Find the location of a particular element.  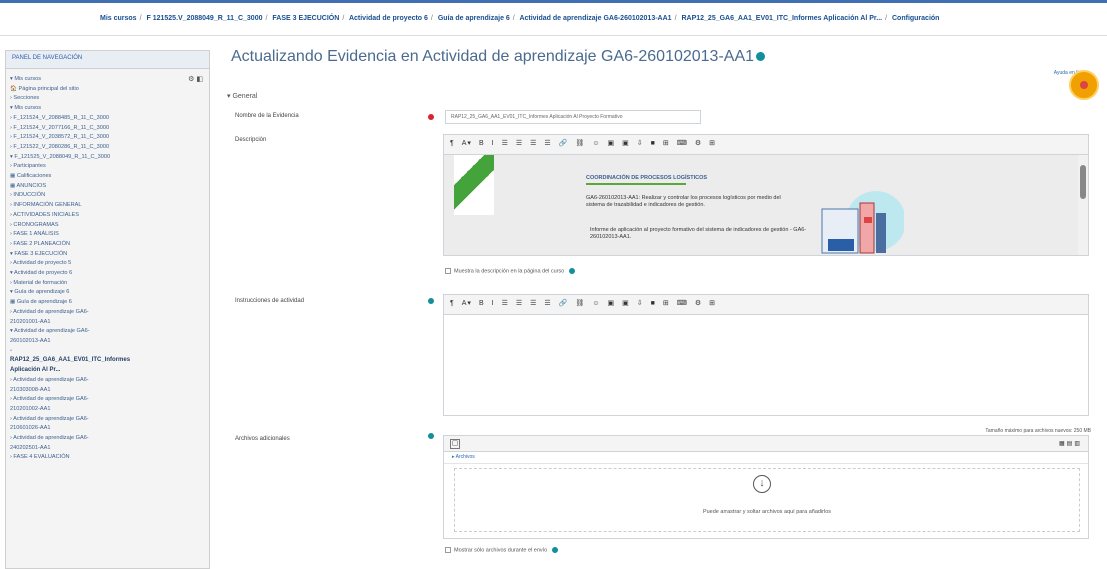

nav-tree-item: › FASE 2 PLANEACIÓN is located at coordinates (107, 245).